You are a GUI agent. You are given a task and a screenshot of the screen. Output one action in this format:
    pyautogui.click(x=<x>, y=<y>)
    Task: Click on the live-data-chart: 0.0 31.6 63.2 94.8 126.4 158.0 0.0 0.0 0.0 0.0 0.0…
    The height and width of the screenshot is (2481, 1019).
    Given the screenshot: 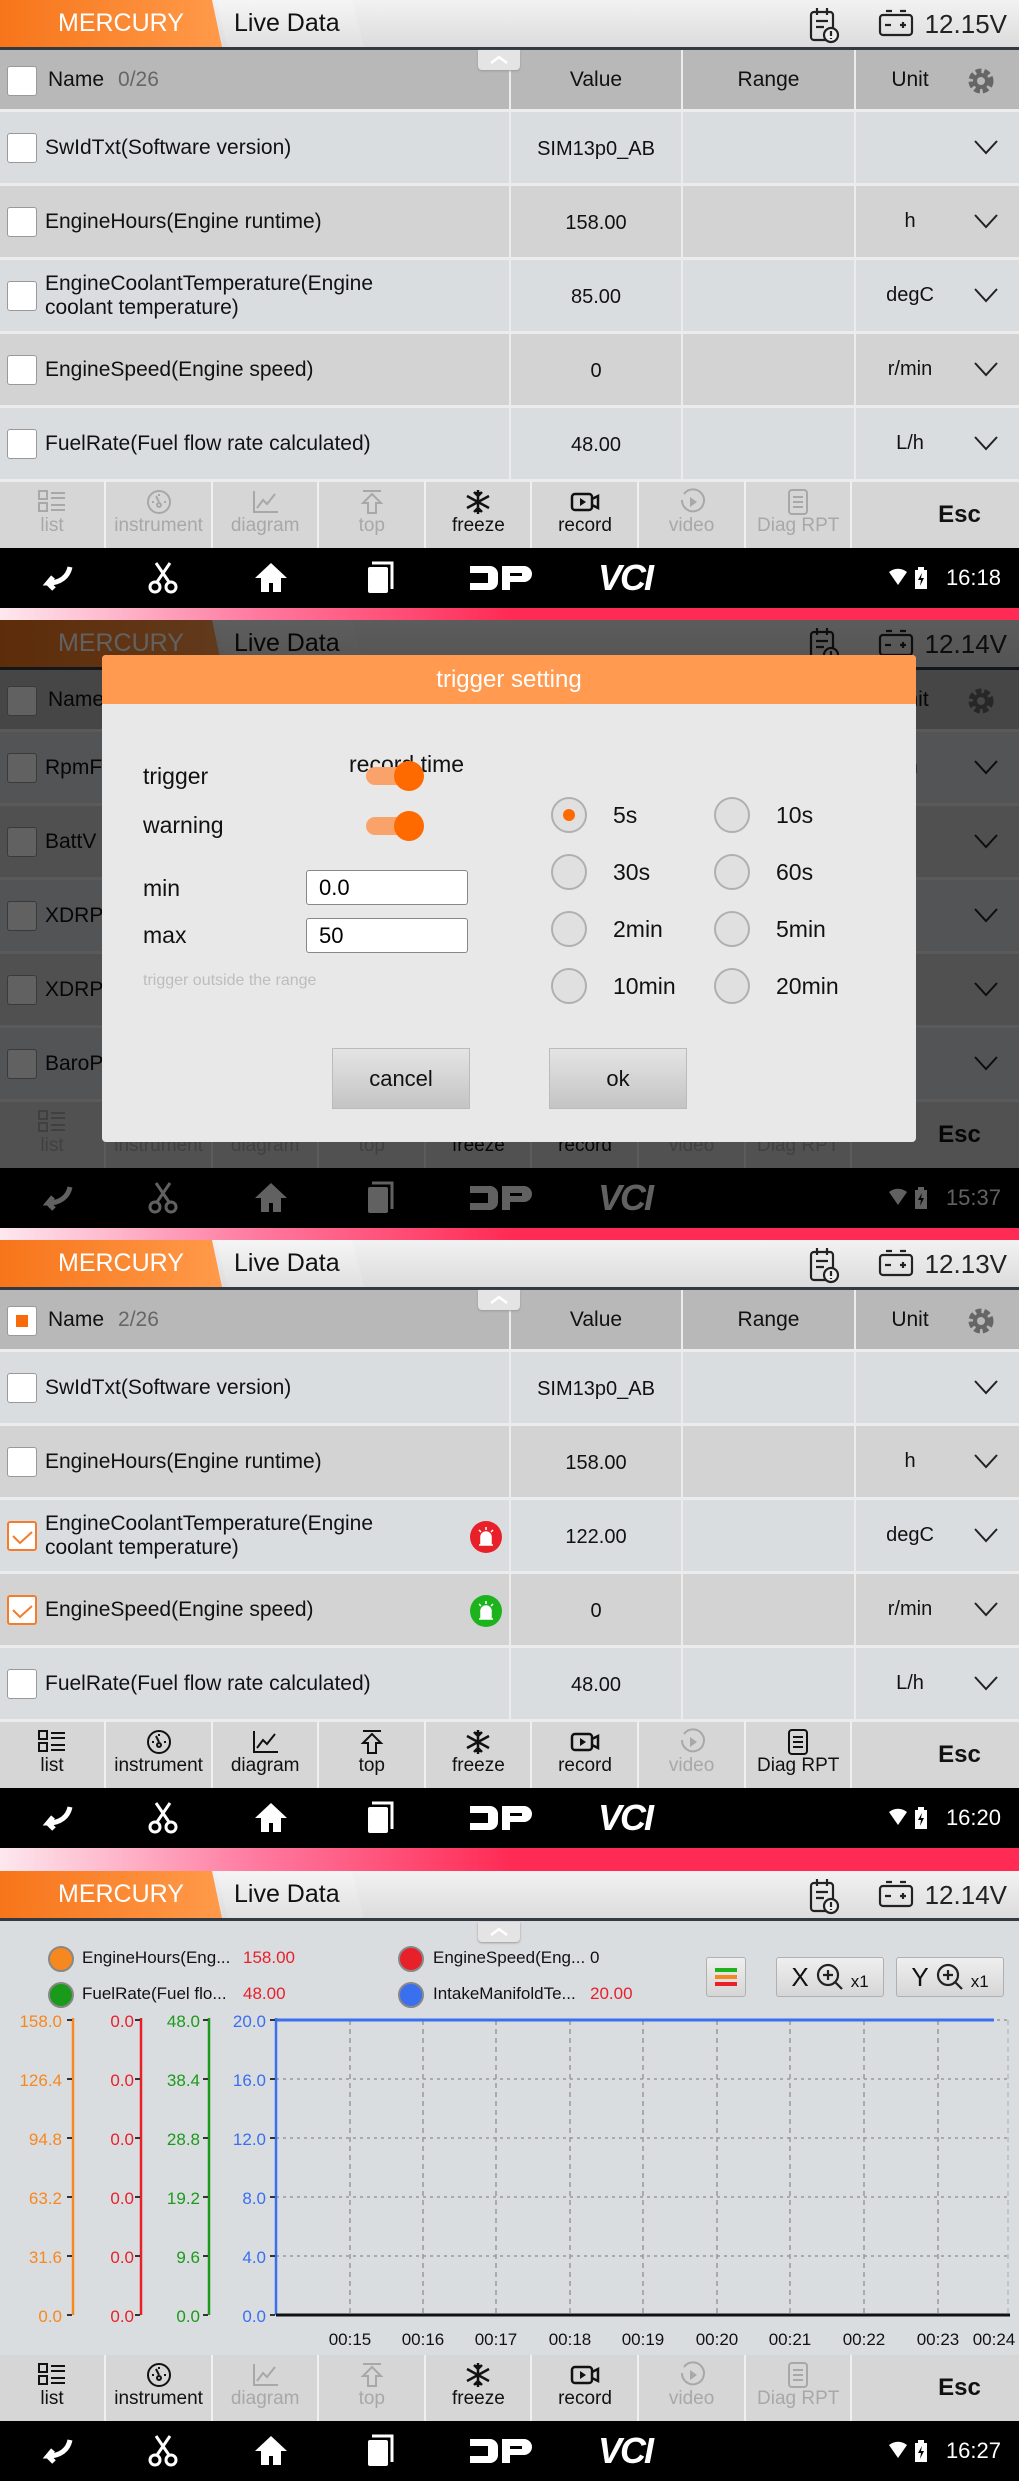 What is the action you would take?
    pyautogui.click(x=509, y=2180)
    